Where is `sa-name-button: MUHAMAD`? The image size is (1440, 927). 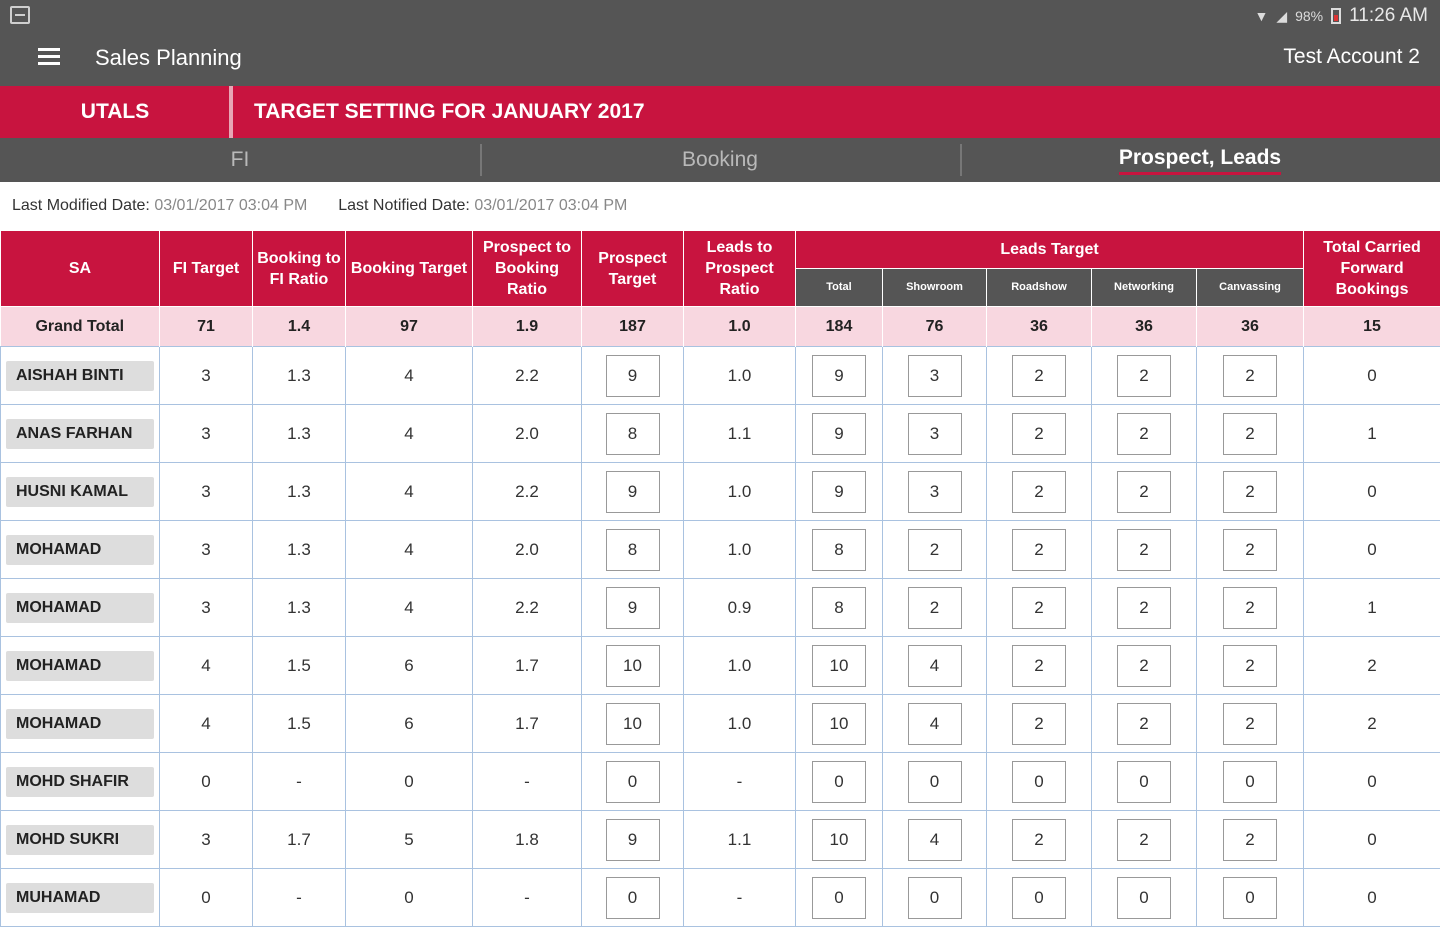
sa-name-button: MUHAMAD is located at coordinates (80, 898).